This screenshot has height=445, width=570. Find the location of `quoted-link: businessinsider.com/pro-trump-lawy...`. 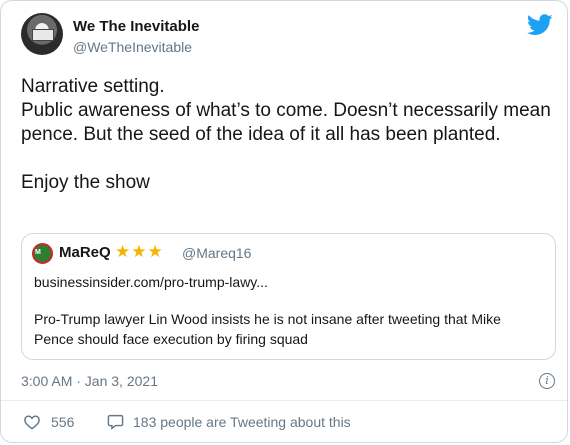

quoted-link: businessinsider.com/pro-trump-lawy... is located at coordinates (151, 282).